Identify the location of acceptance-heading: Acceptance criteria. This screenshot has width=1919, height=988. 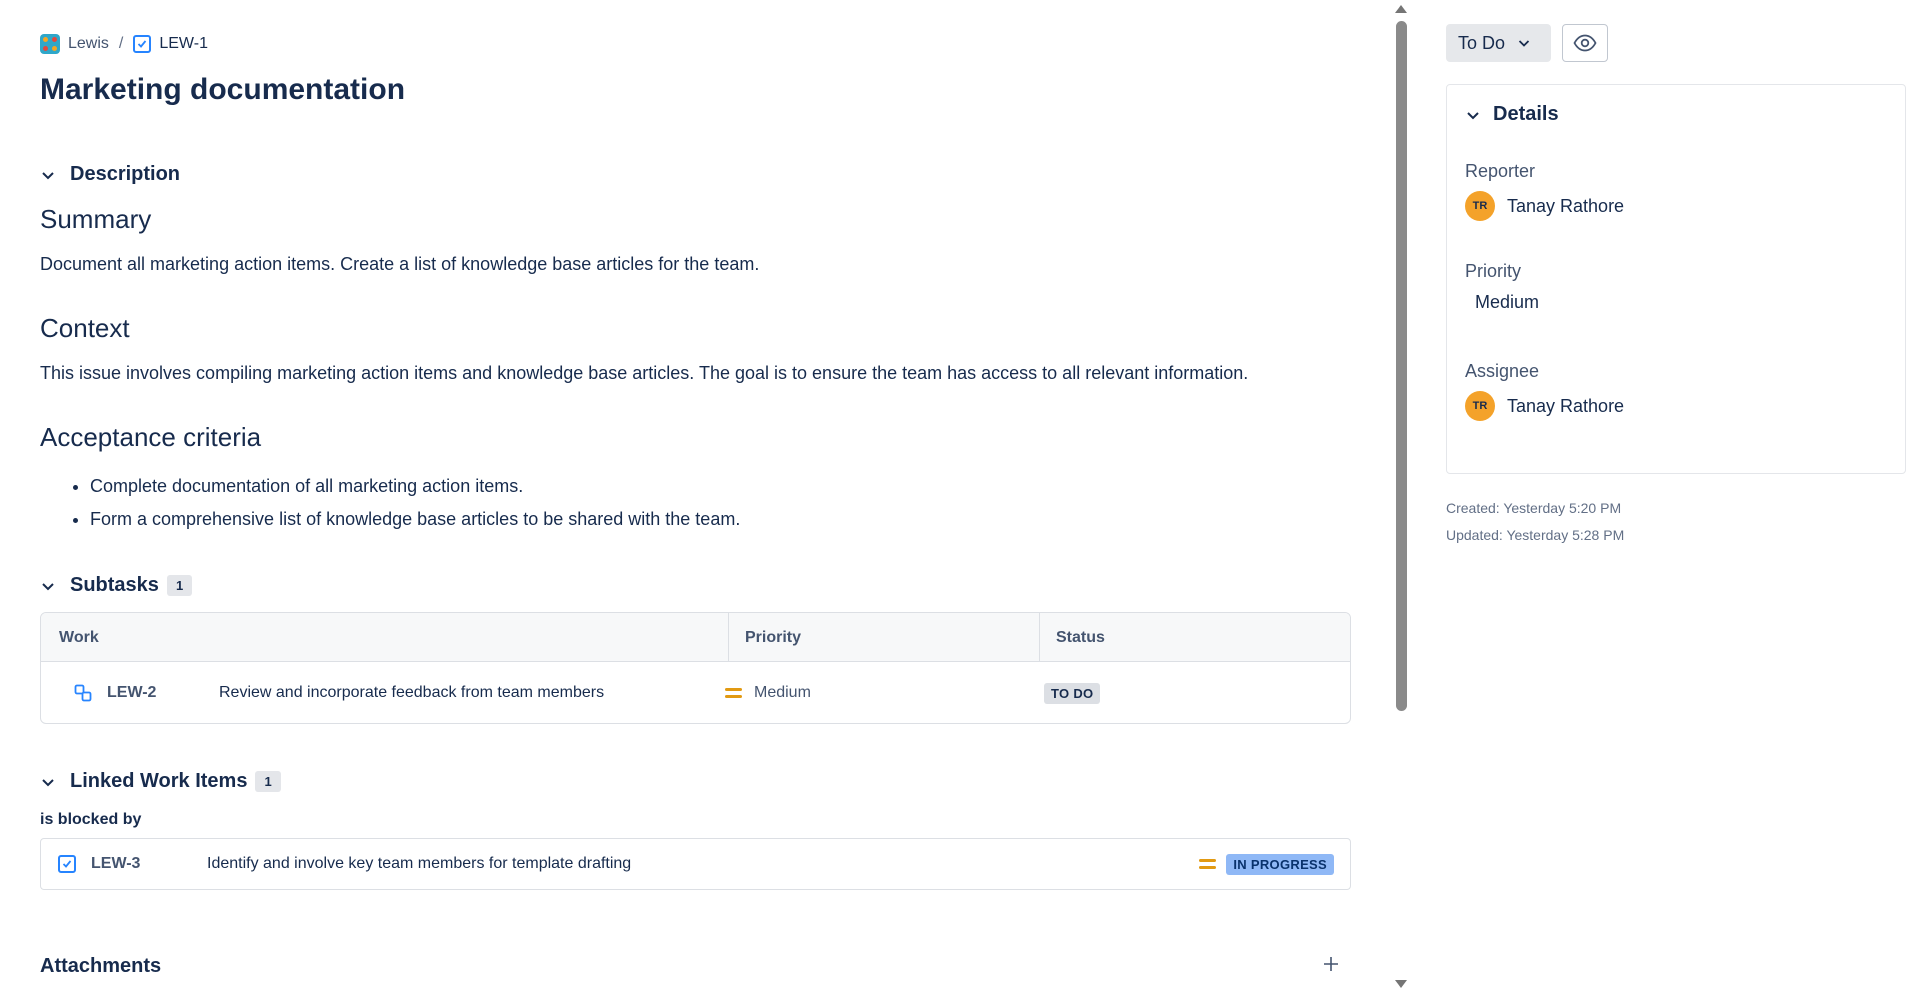
(151, 437).